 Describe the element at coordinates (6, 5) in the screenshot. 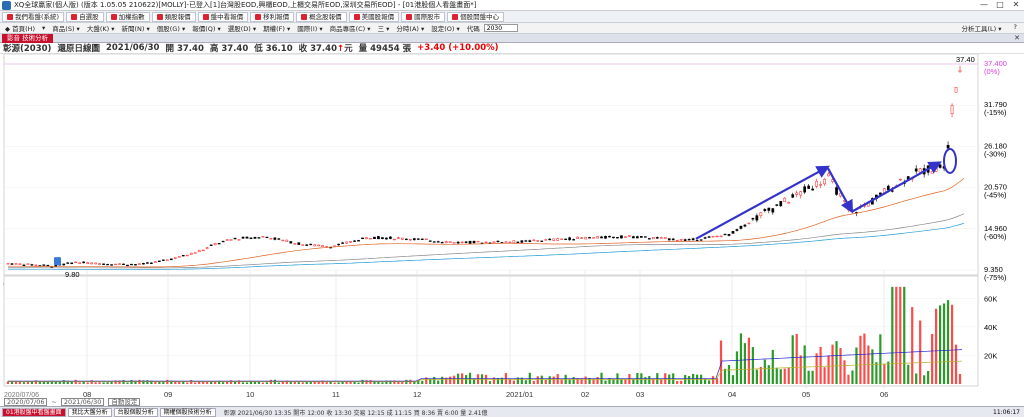

I see `app-logo-icon` at that location.